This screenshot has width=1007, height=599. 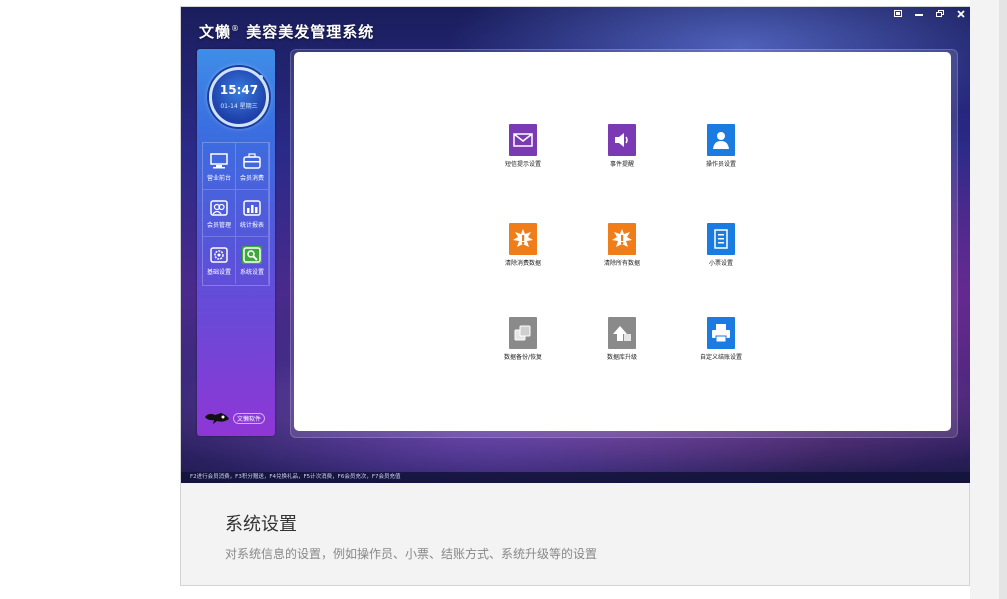 What do you see at coordinates (219, 208) in the screenshot?
I see `members-icon` at bounding box center [219, 208].